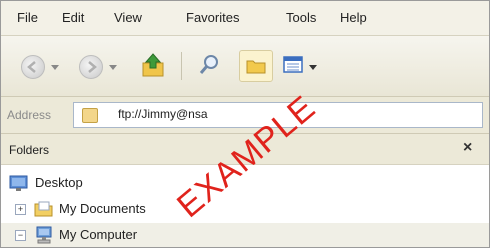 The image size is (490, 248). What do you see at coordinates (353, 17) in the screenshot?
I see `menu-help: Help` at bounding box center [353, 17].